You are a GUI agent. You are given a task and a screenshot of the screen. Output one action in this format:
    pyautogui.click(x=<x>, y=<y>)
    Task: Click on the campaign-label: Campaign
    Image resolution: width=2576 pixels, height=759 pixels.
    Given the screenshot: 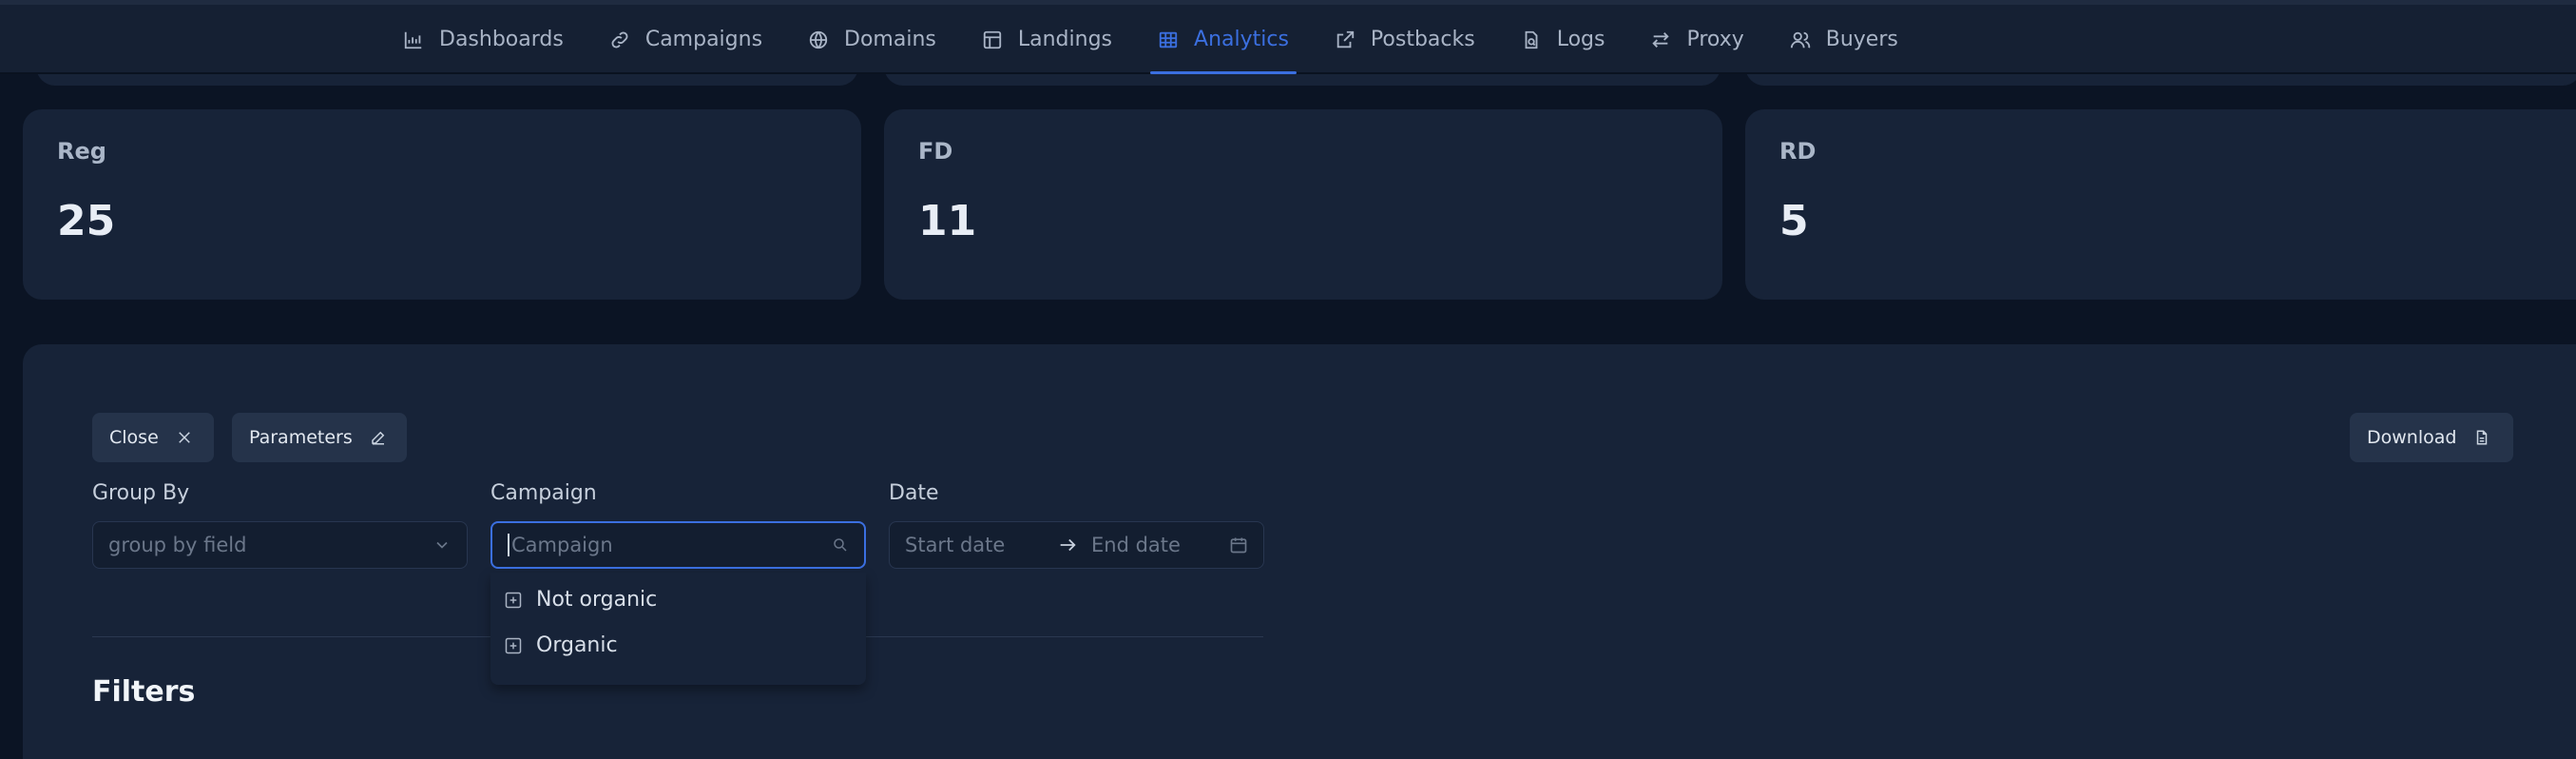 What is the action you would take?
    pyautogui.click(x=543, y=493)
    